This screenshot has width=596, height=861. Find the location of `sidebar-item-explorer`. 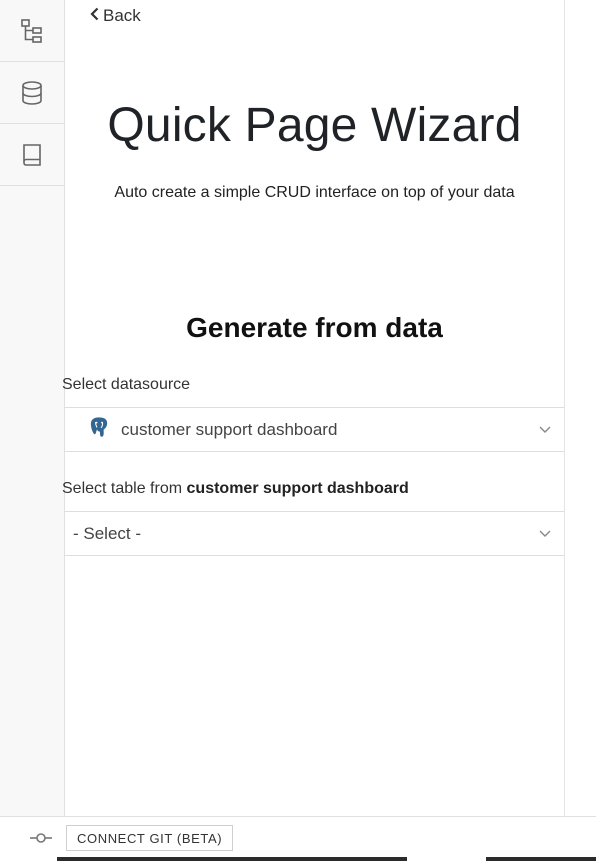

sidebar-item-explorer is located at coordinates (32, 31).